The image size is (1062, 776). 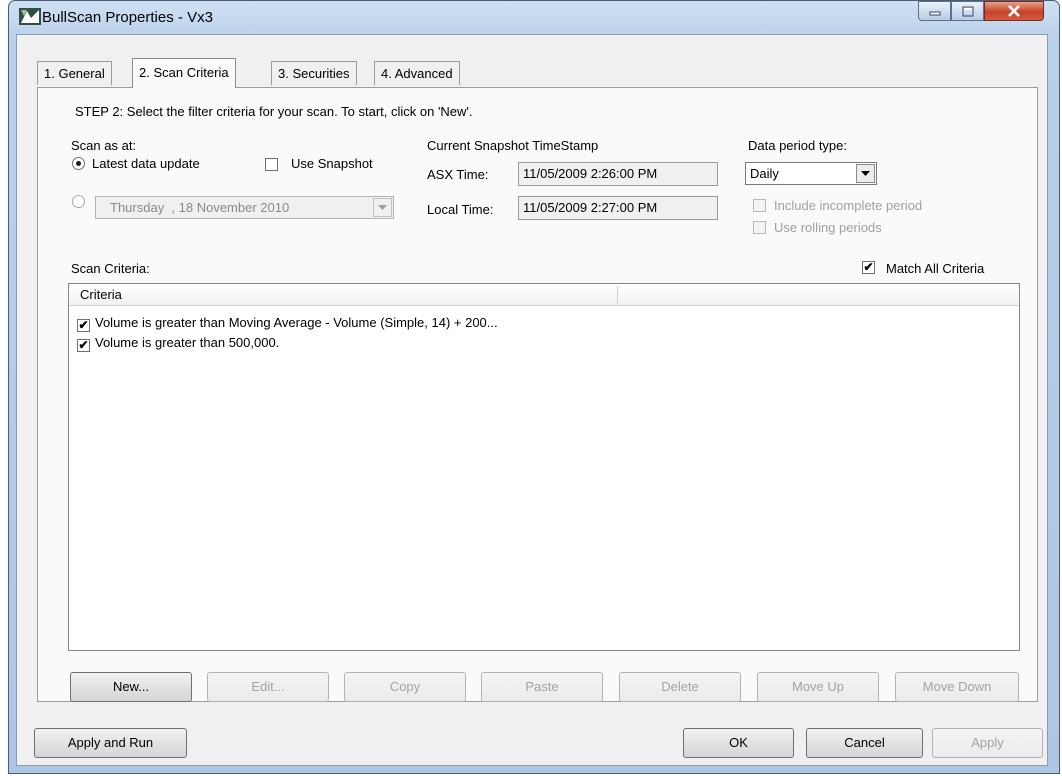 What do you see at coordinates (184, 73) in the screenshot?
I see `tab-scan-criteria: 2. Scan Criteria` at bounding box center [184, 73].